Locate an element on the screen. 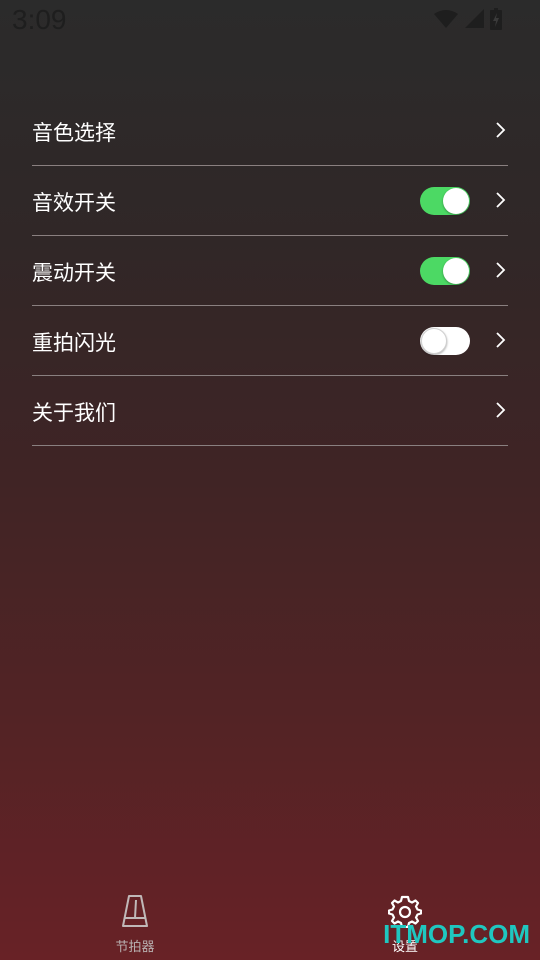 Image resolution: width=540 pixels, height=960 pixels. setting-row-about: 关于我们 is located at coordinates (270, 411).